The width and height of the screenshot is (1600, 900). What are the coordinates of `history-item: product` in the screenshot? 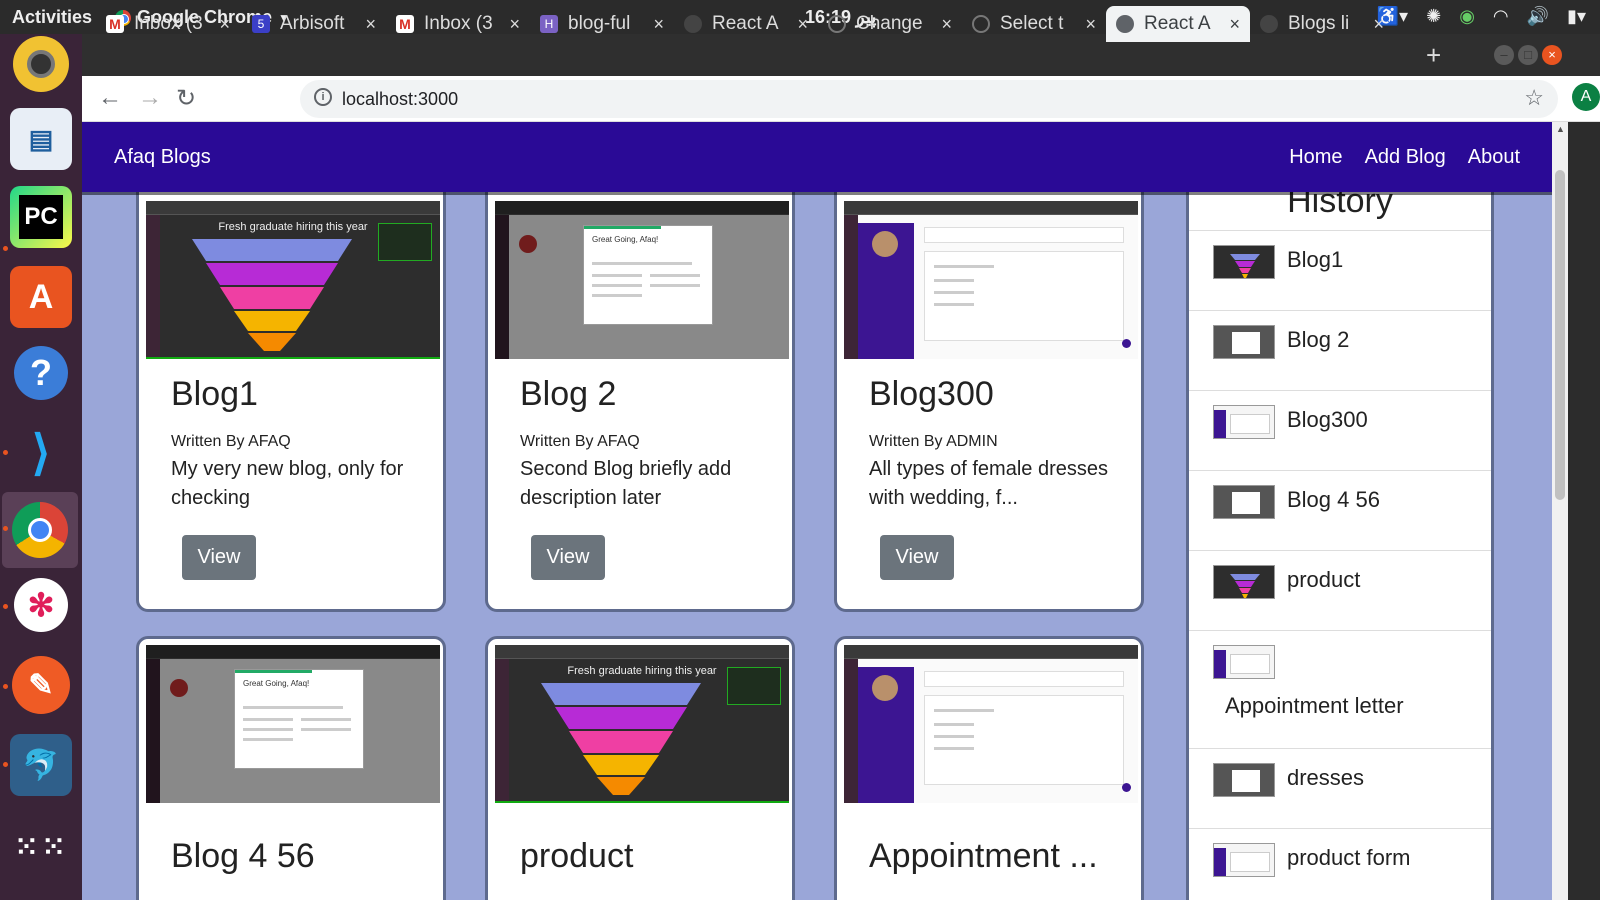 It's located at (1340, 590).